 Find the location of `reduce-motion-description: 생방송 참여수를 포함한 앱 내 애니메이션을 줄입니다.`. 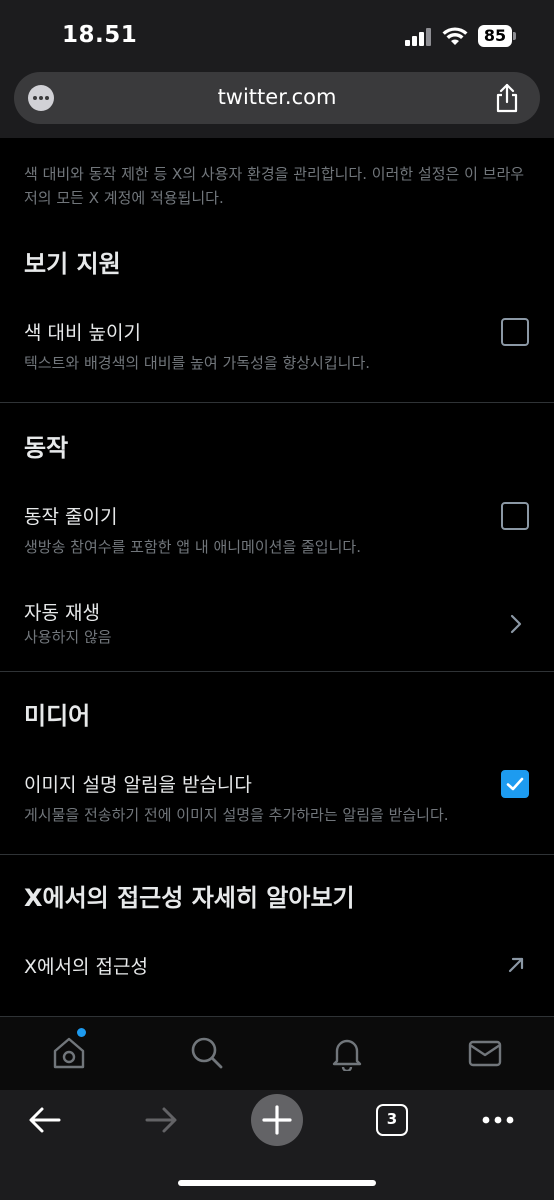

reduce-motion-description: 생방송 참여수를 포함한 앱 내 애니메이션을 줄입니다. is located at coordinates (192, 547).